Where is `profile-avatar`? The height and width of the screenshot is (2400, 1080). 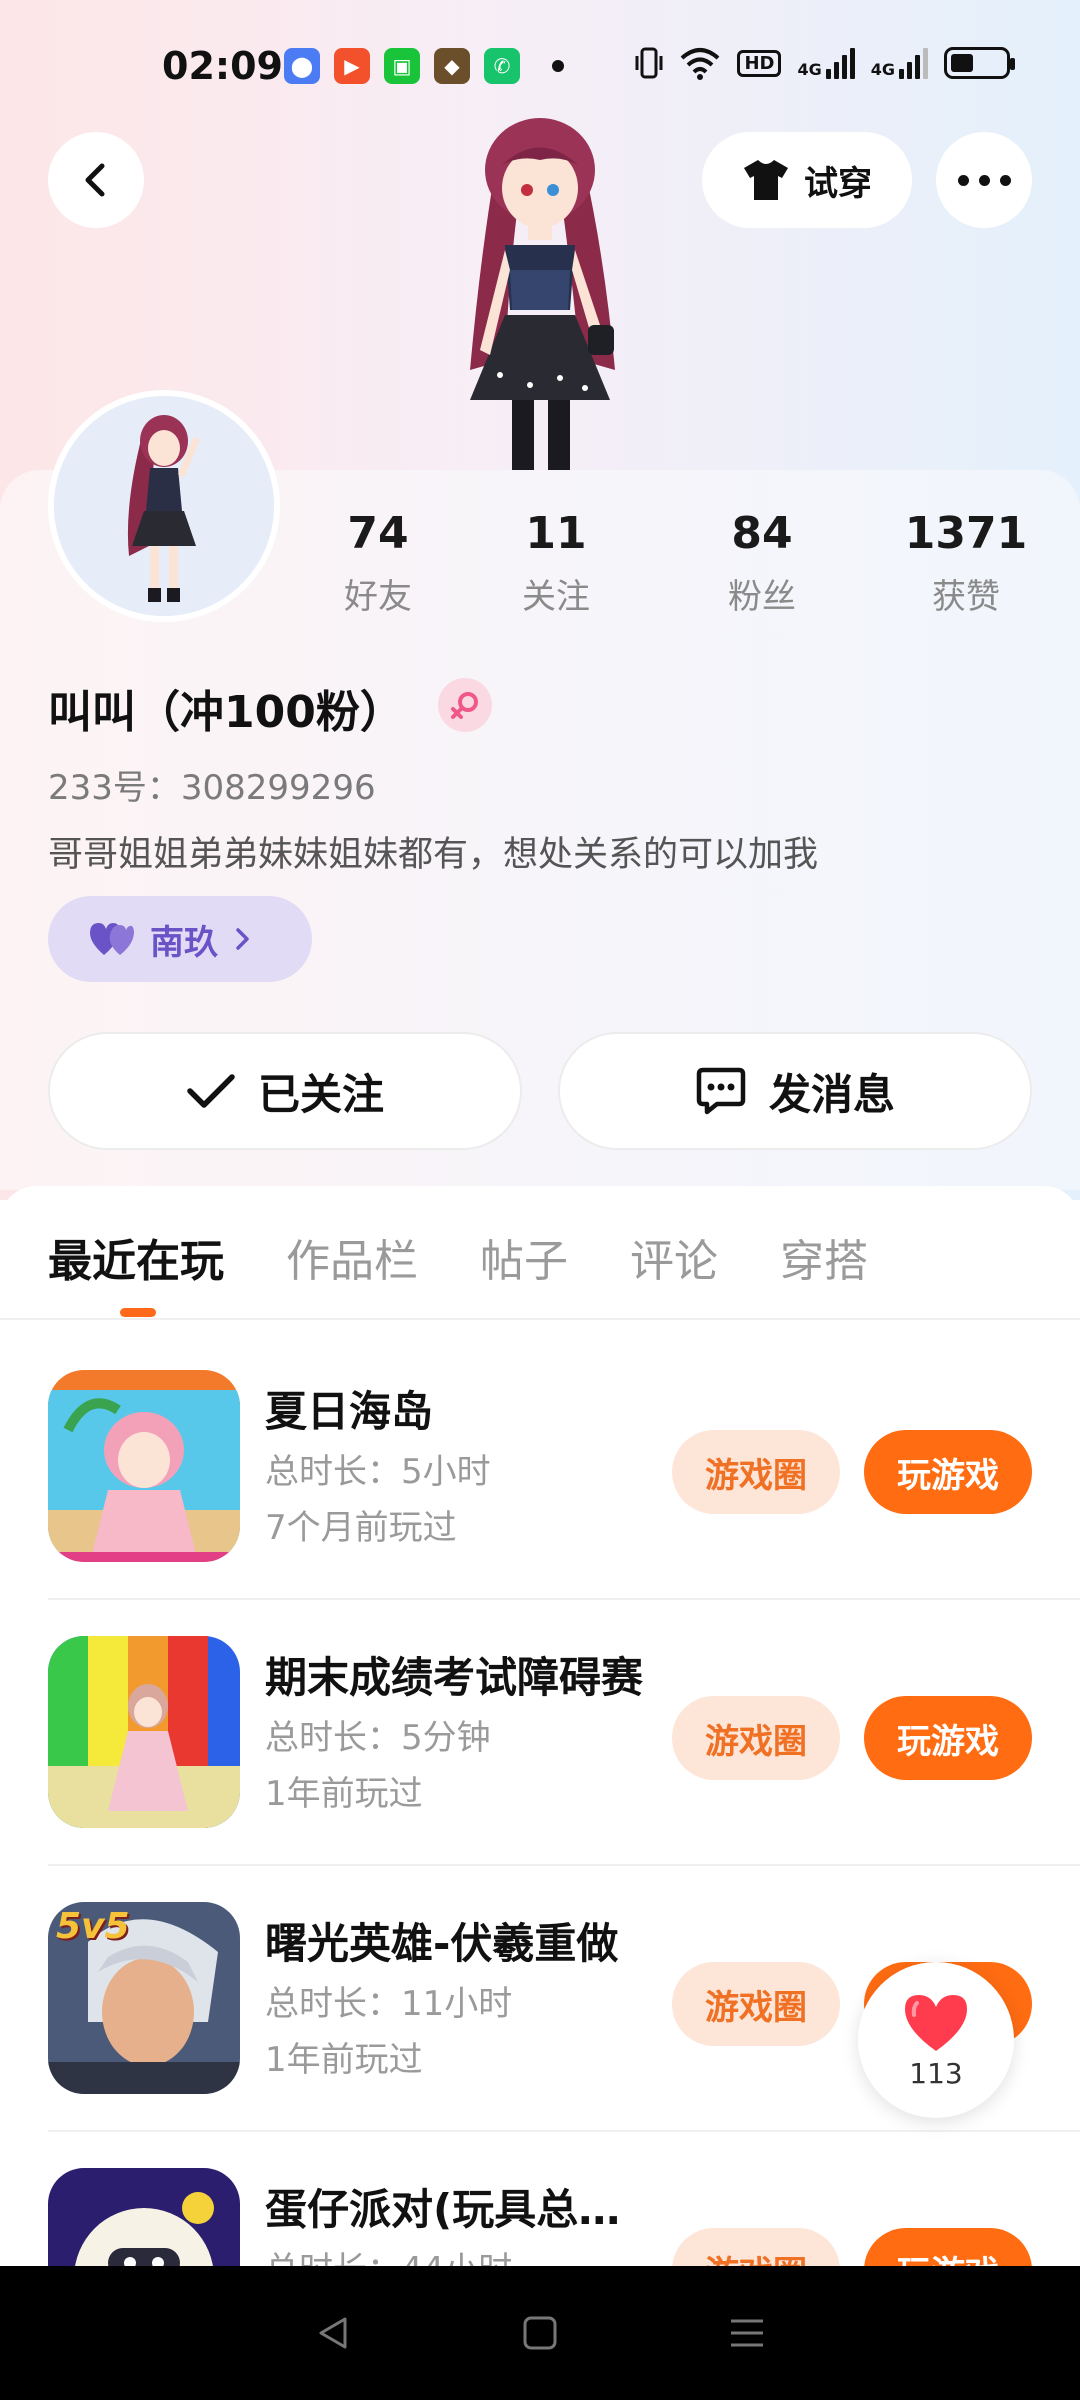
profile-avatar is located at coordinates (164, 506).